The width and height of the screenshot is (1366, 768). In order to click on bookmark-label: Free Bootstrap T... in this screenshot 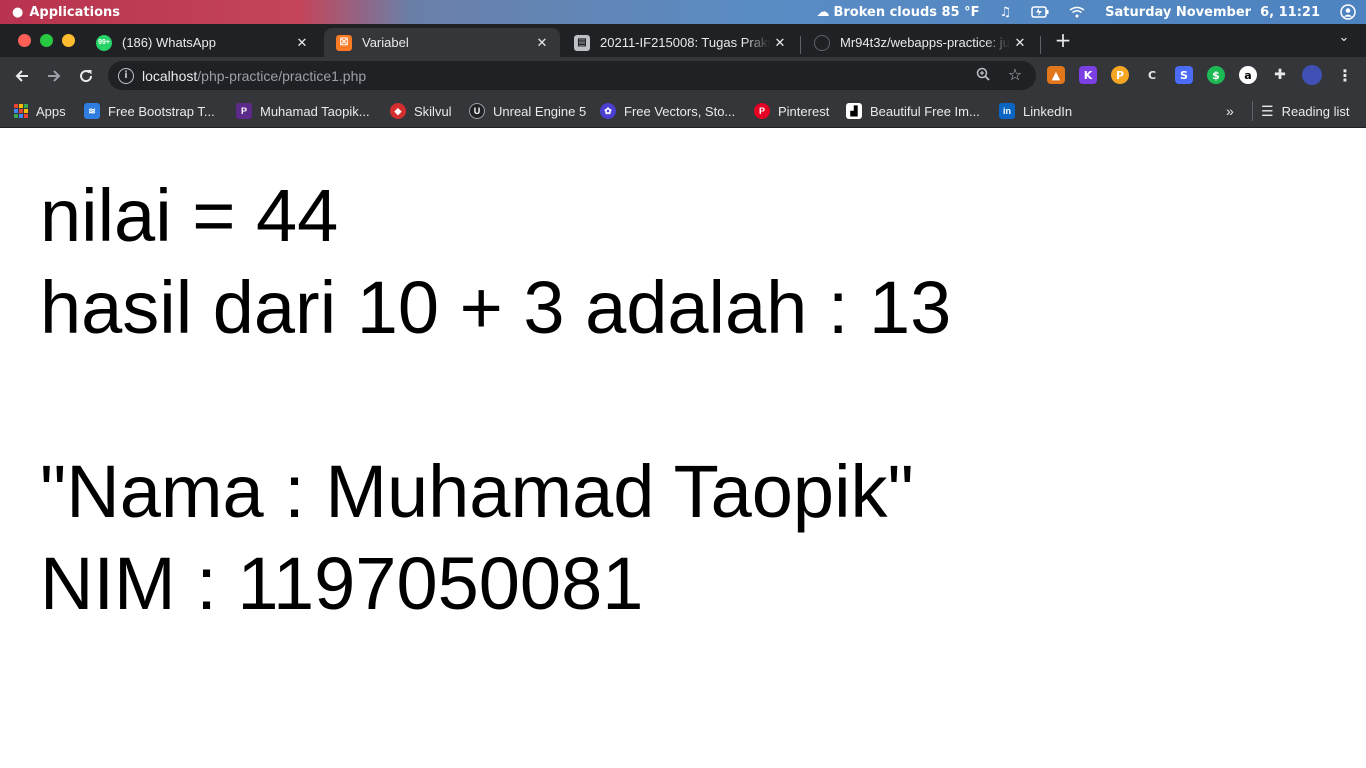, I will do `click(161, 111)`.